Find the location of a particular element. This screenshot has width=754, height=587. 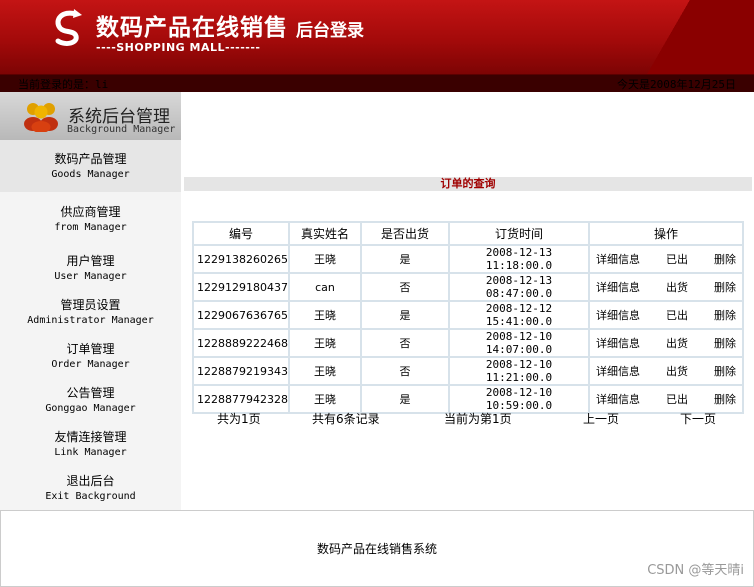

menu-label-en: Link Manager is located at coordinates (90, 452).